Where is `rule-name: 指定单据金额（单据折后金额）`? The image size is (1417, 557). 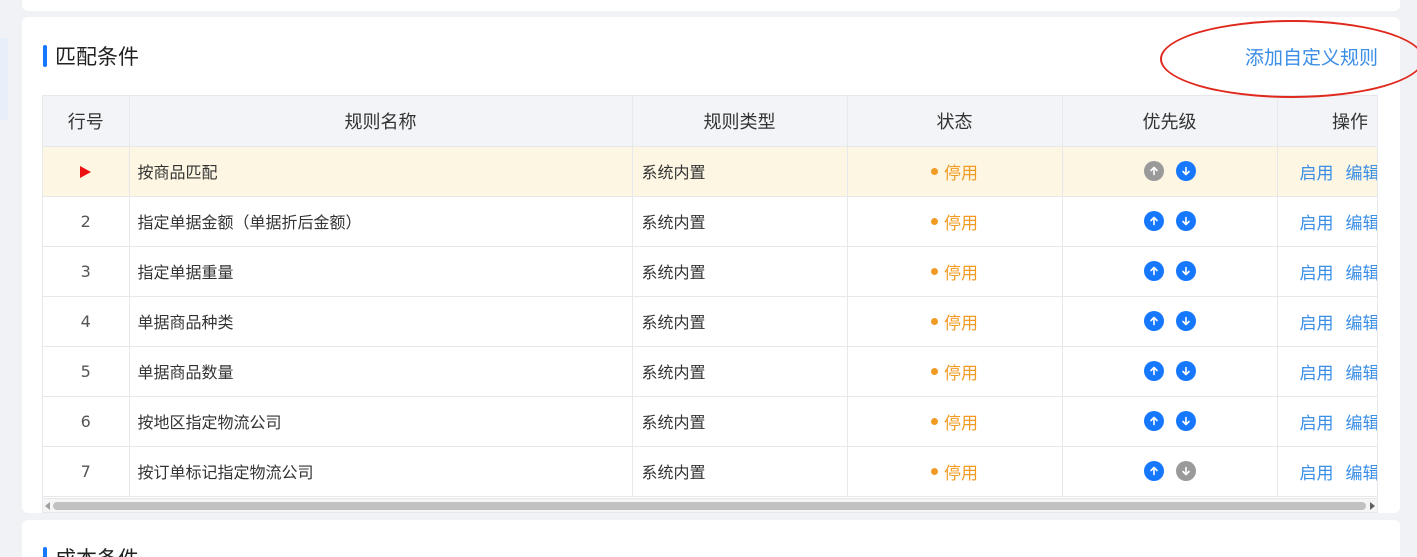 rule-name: 指定单据金额（单据折后金额） is located at coordinates (381, 221).